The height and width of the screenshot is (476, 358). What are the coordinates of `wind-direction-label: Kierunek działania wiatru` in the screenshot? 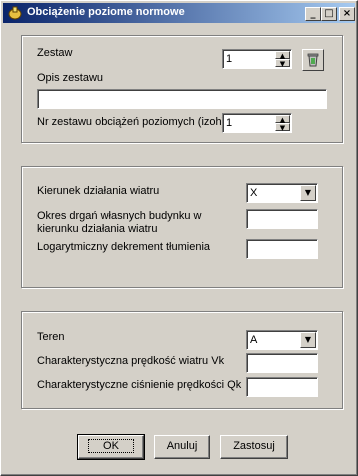 It's located at (98, 191).